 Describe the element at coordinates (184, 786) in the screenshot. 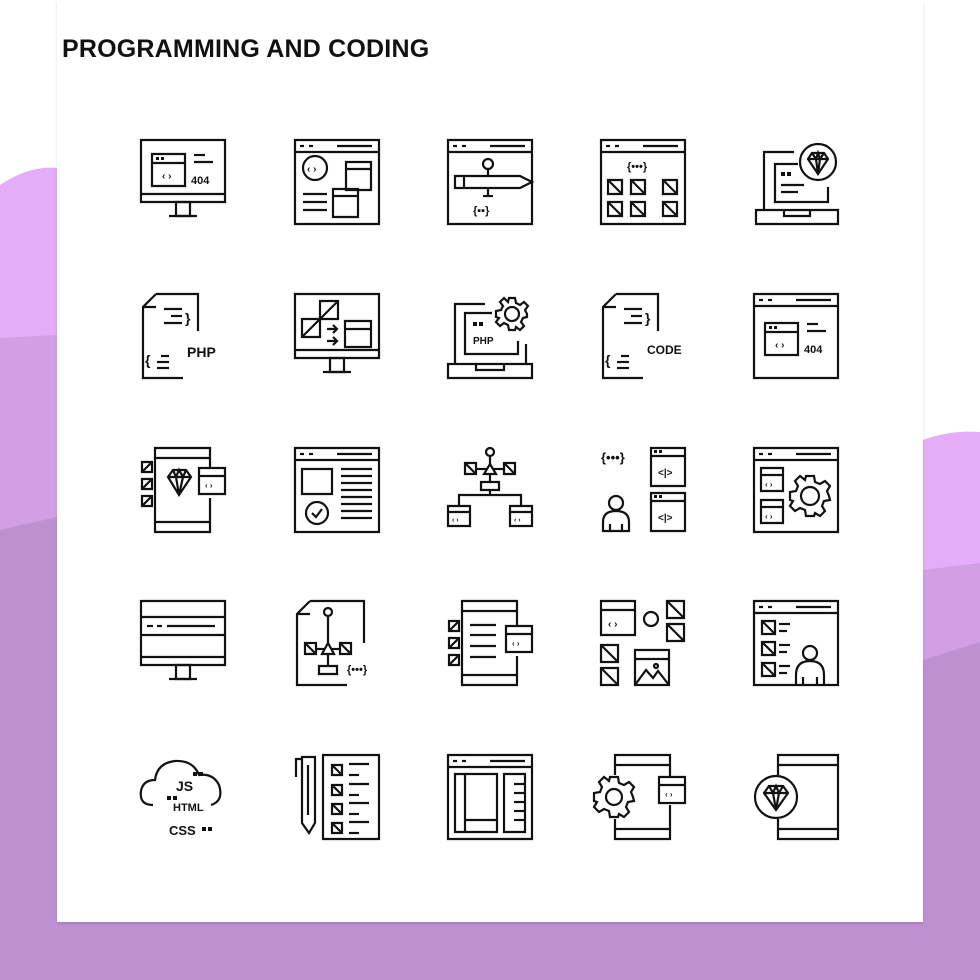

I see `svg-text: JS` at that location.